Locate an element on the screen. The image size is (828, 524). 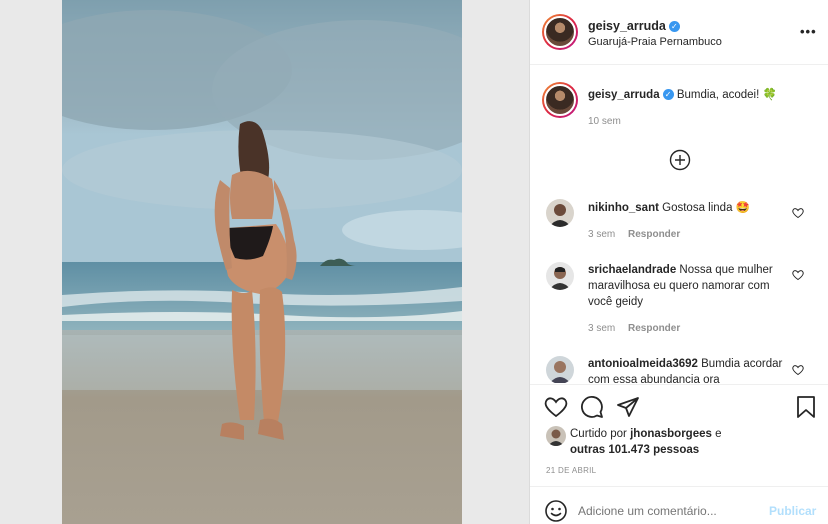
author-header: geisy_arruda ✓ is located at coordinates (634, 26).